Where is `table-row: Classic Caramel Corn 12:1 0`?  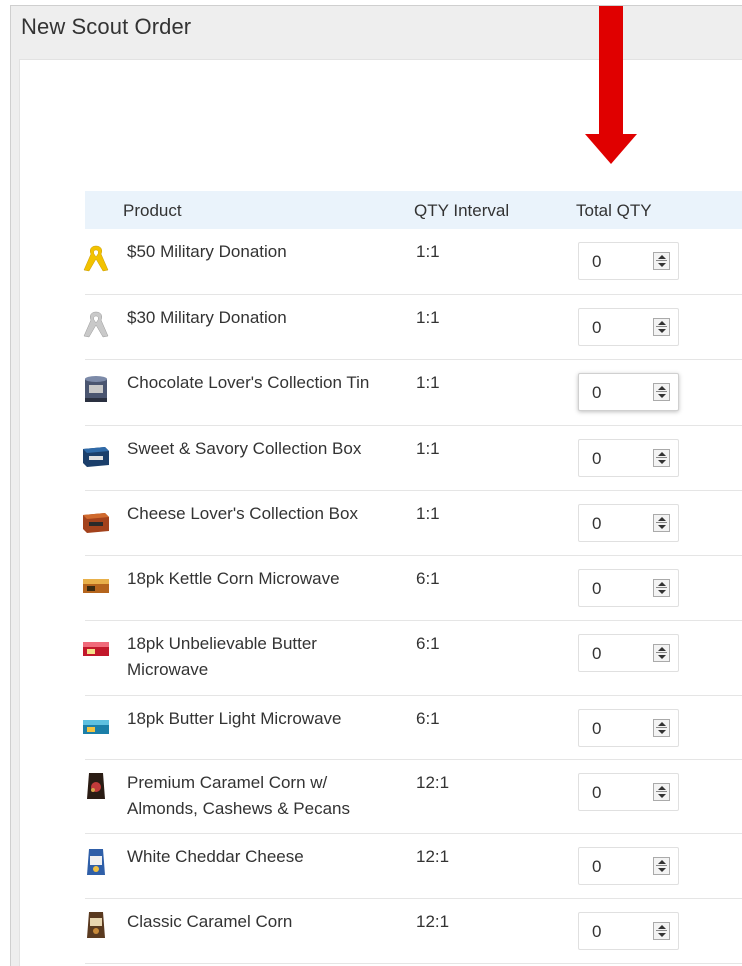
table-row: Classic Caramel Corn 12:1 0 is located at coordinates (413, 931).